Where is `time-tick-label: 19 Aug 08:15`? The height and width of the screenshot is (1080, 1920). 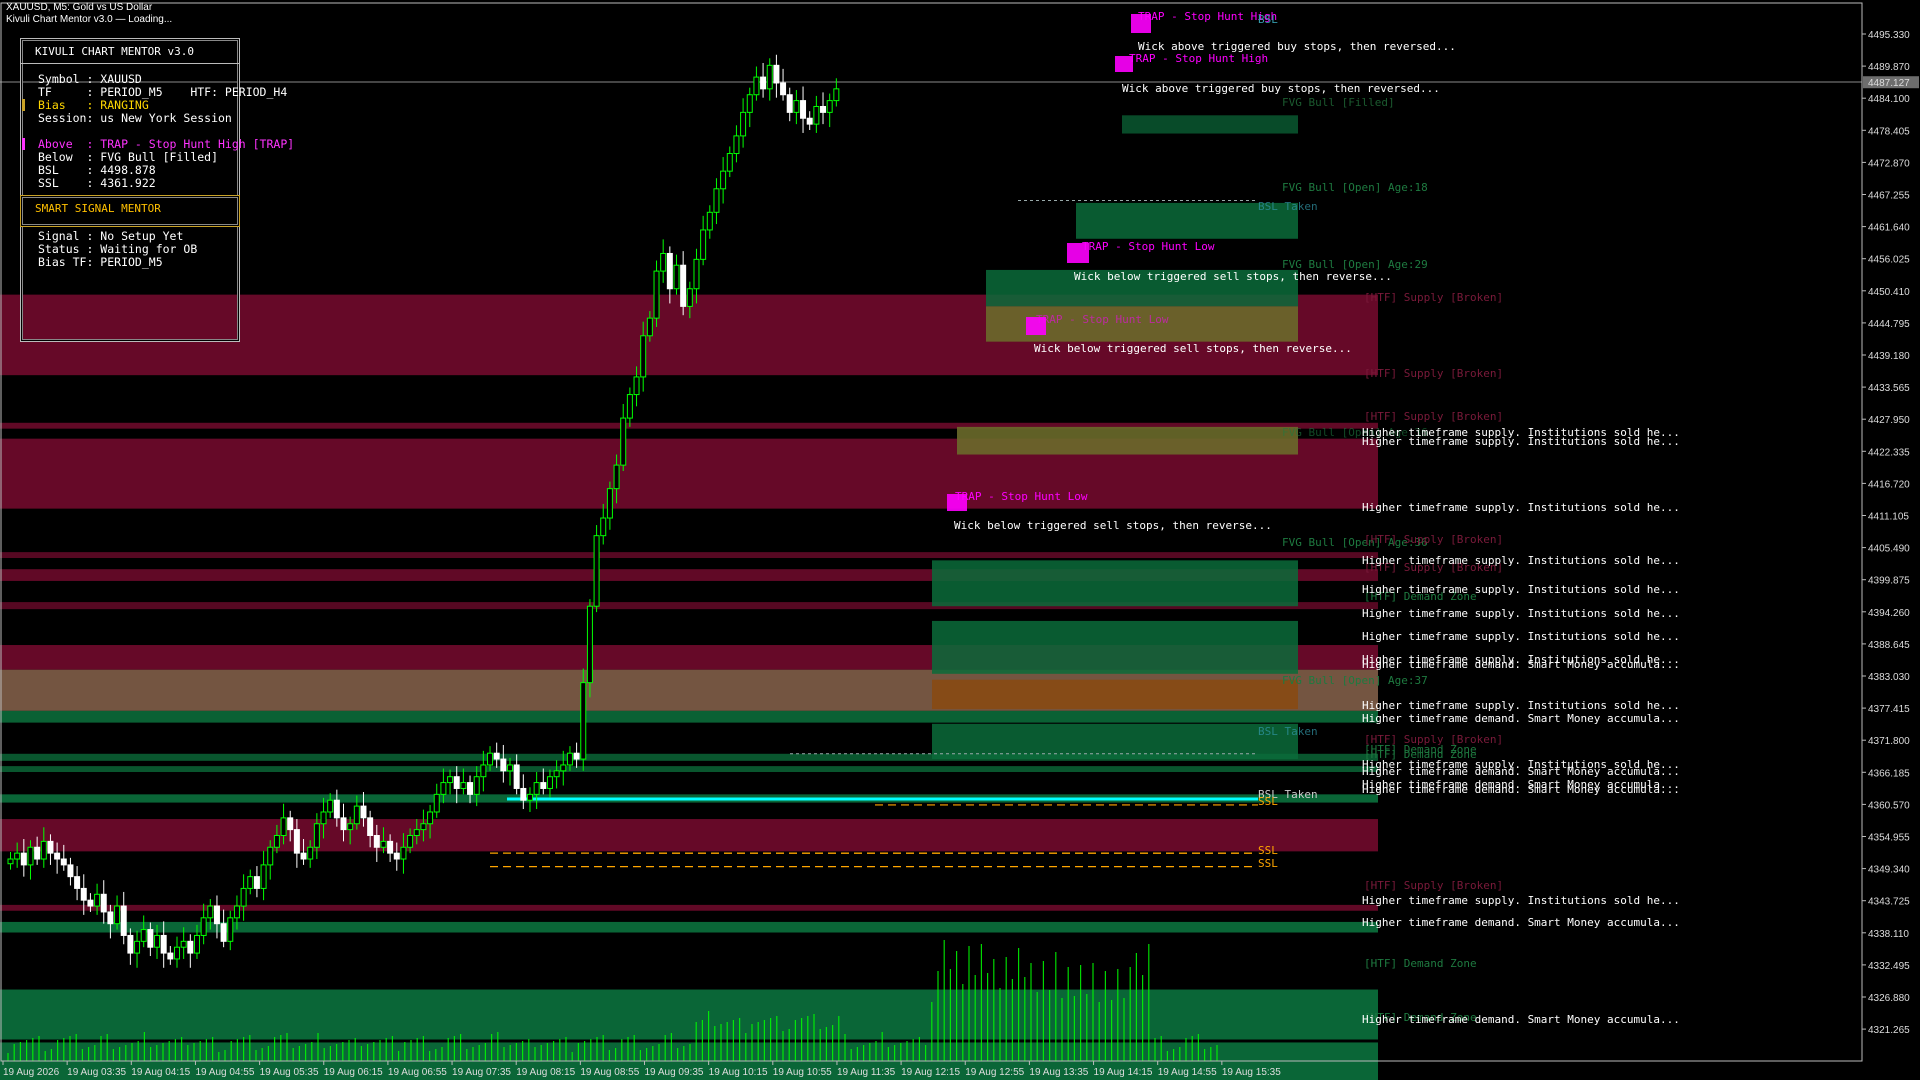
time-tick-label: 19 Aug 08:15 is located at coordinates (545, 1072).